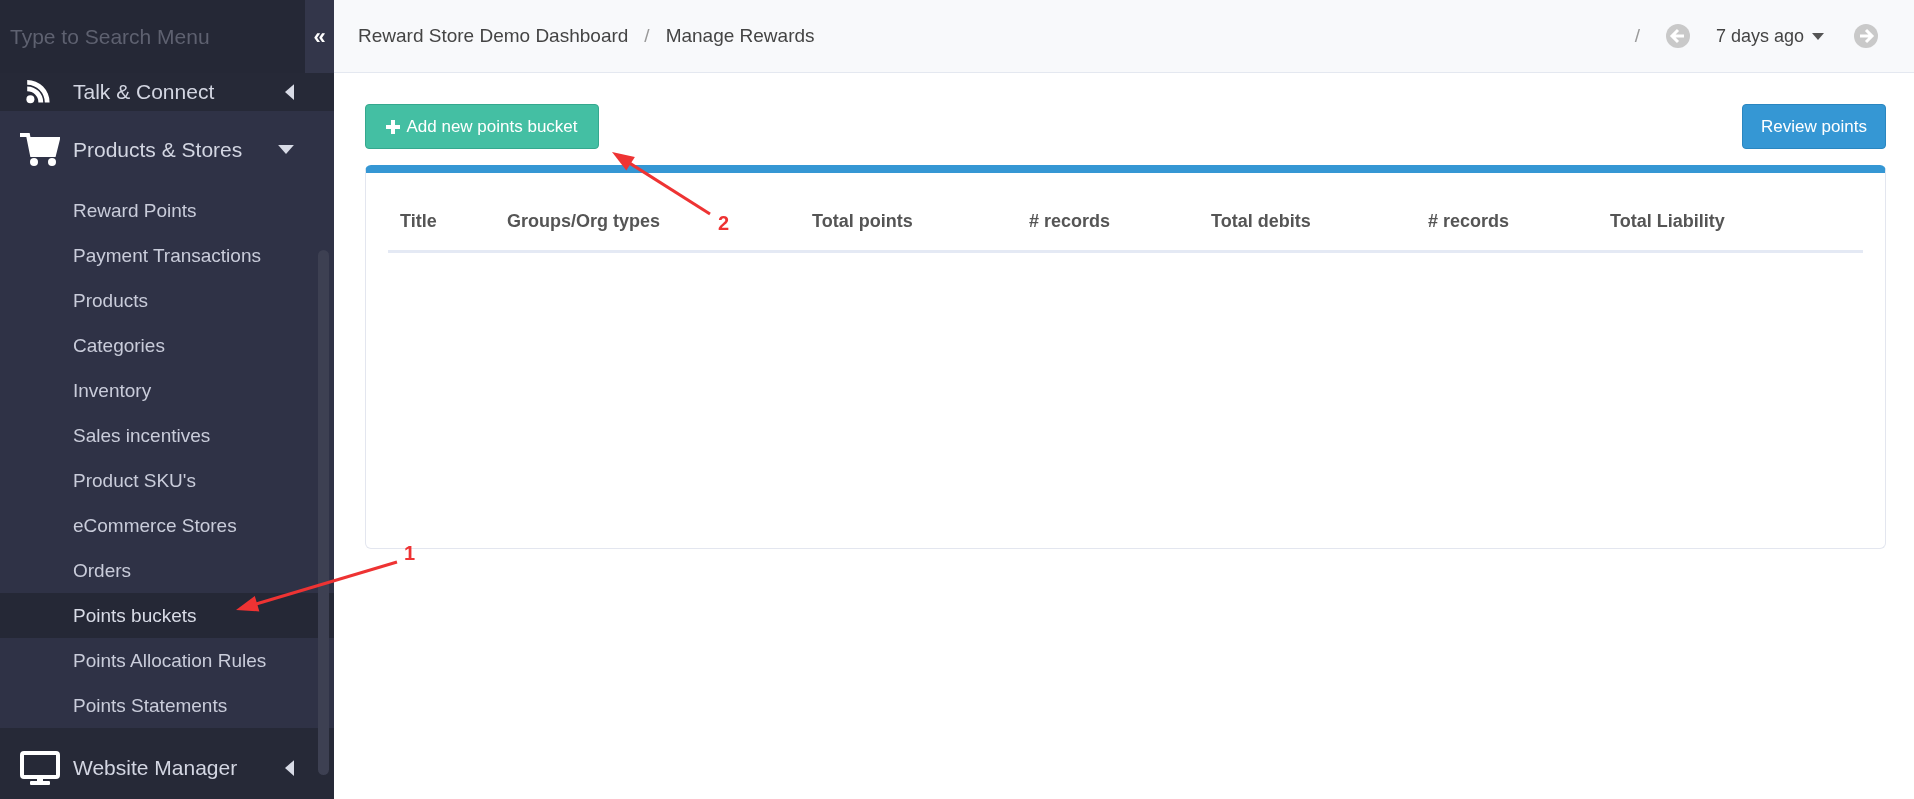  I want to click on submenu-item: Products, so click(167, 300).